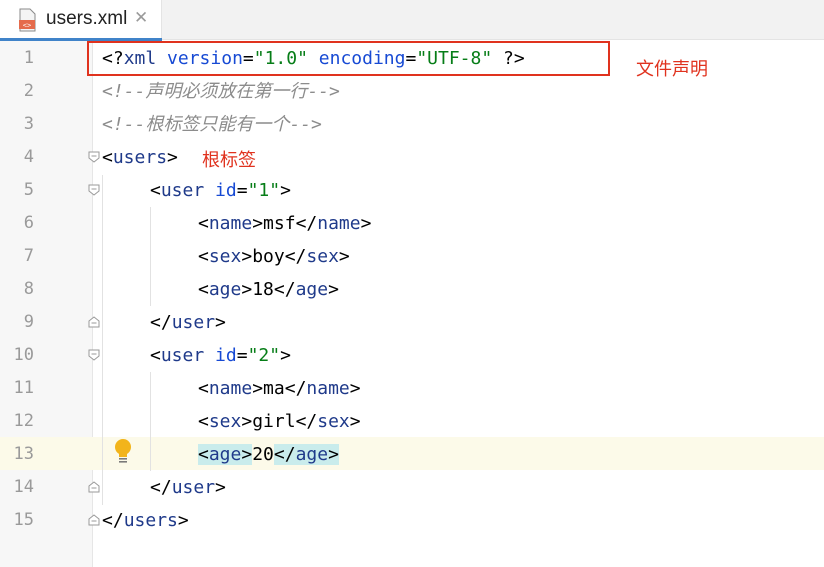 This screenshot has height=567, width=824. Describe the element at coordinates (28, 289) in the screenshot. I see `line-number: 8` at that location.